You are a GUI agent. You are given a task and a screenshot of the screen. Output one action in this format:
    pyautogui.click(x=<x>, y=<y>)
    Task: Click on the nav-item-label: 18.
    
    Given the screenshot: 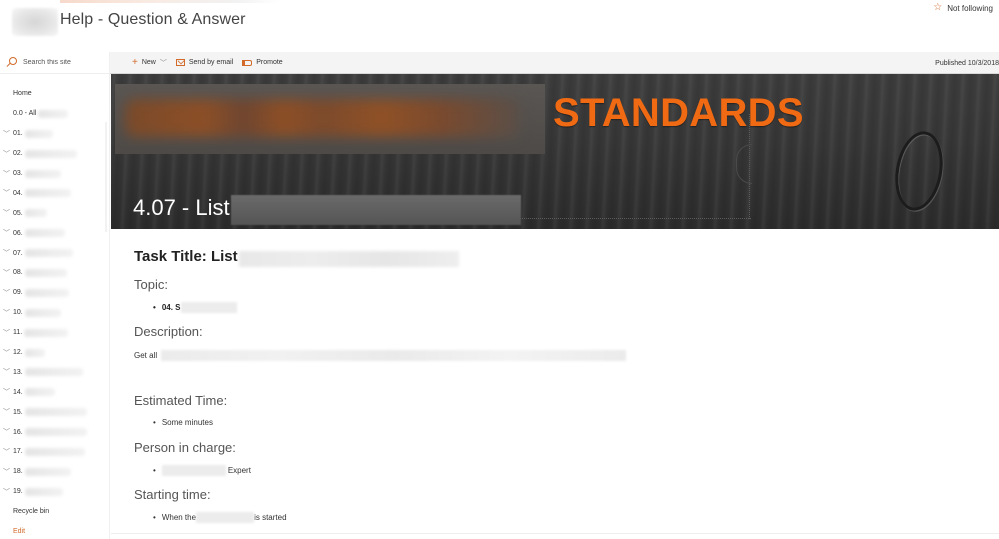 What is the action you would take?
    pyautogui.click(x=18, y=472)
    